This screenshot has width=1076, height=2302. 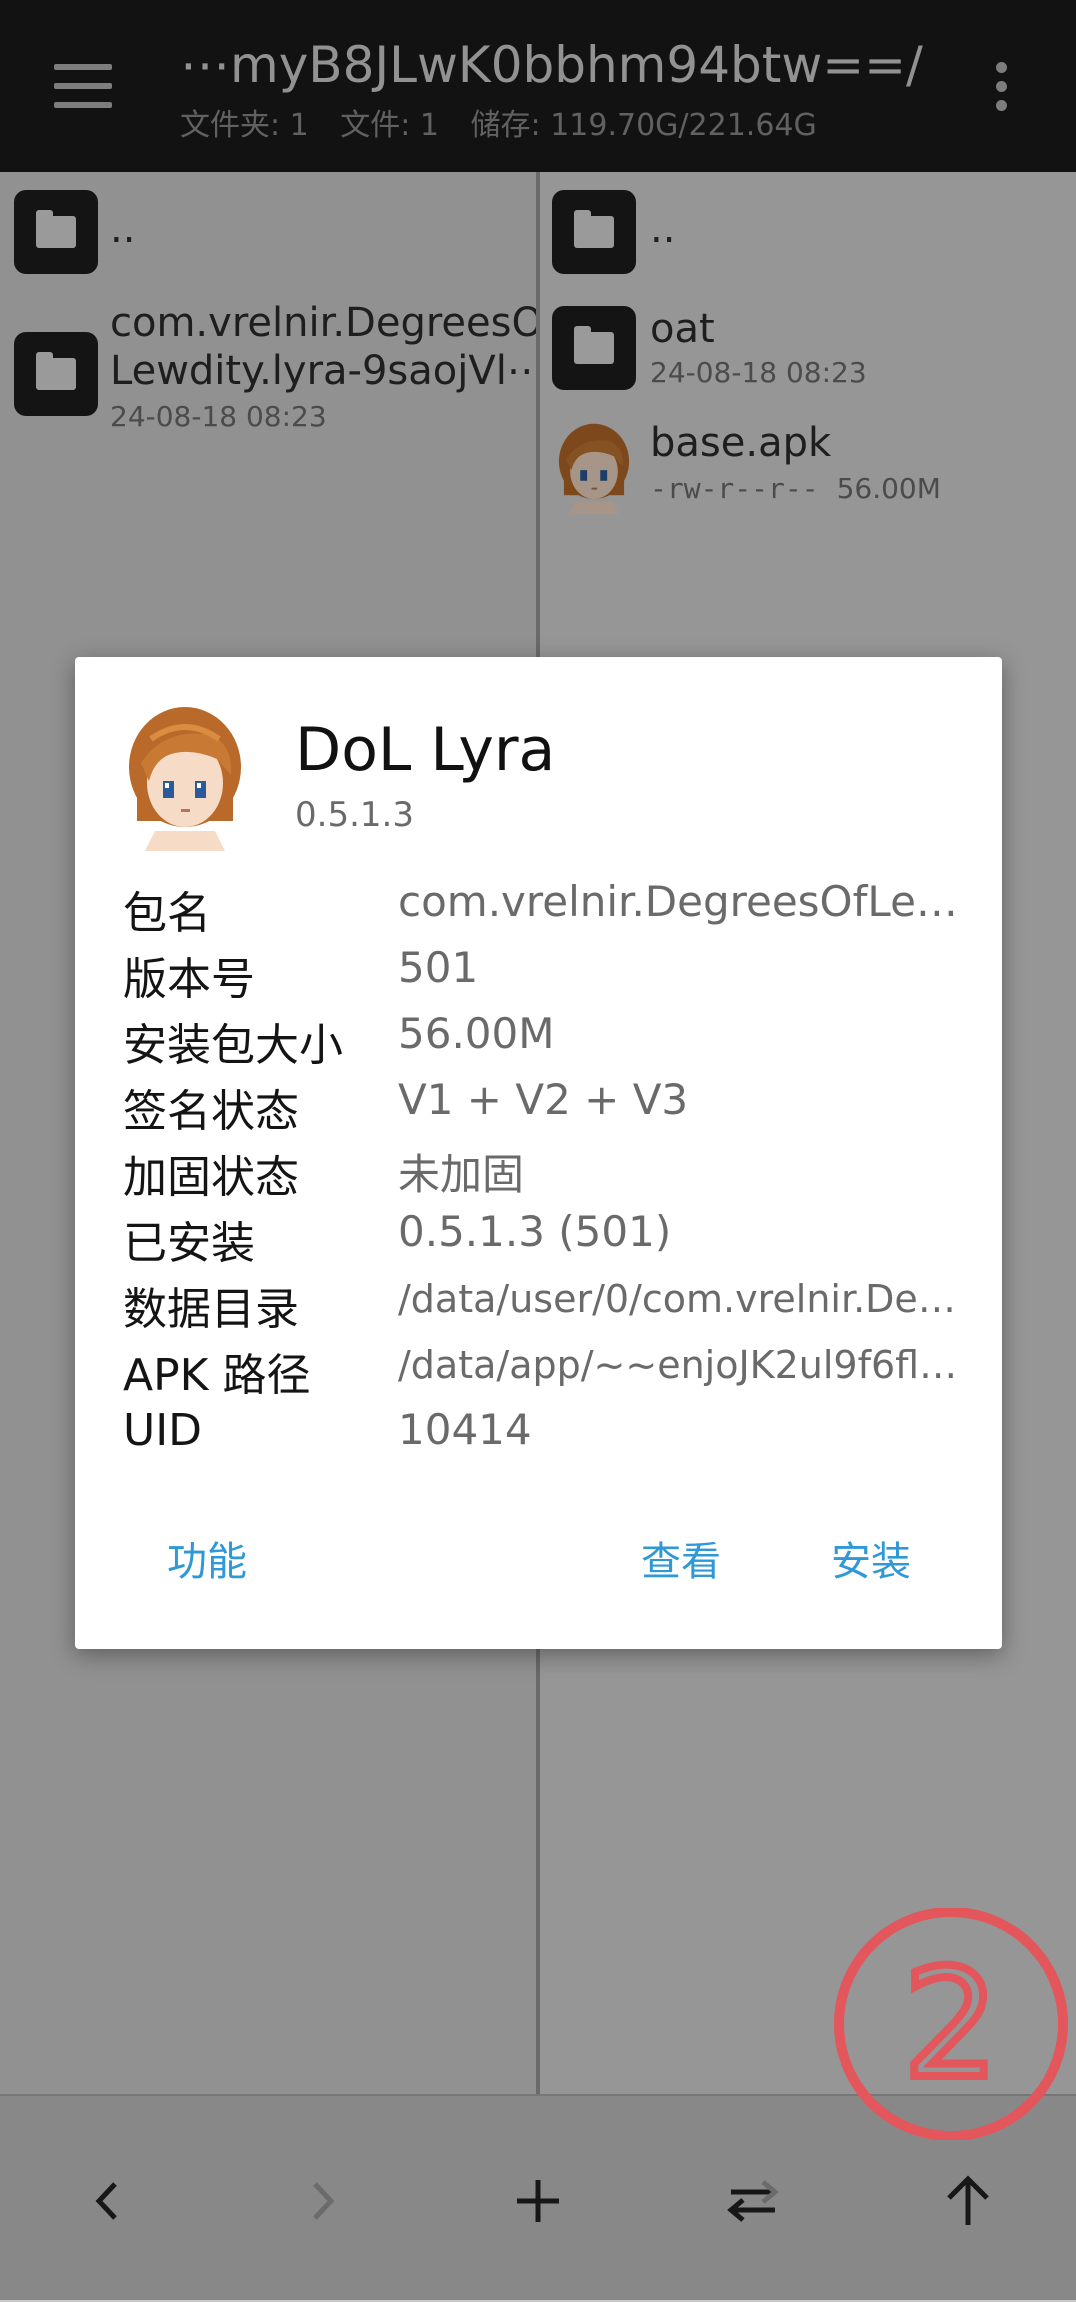 I want to click on app-icon, so click(x=185, y=776).